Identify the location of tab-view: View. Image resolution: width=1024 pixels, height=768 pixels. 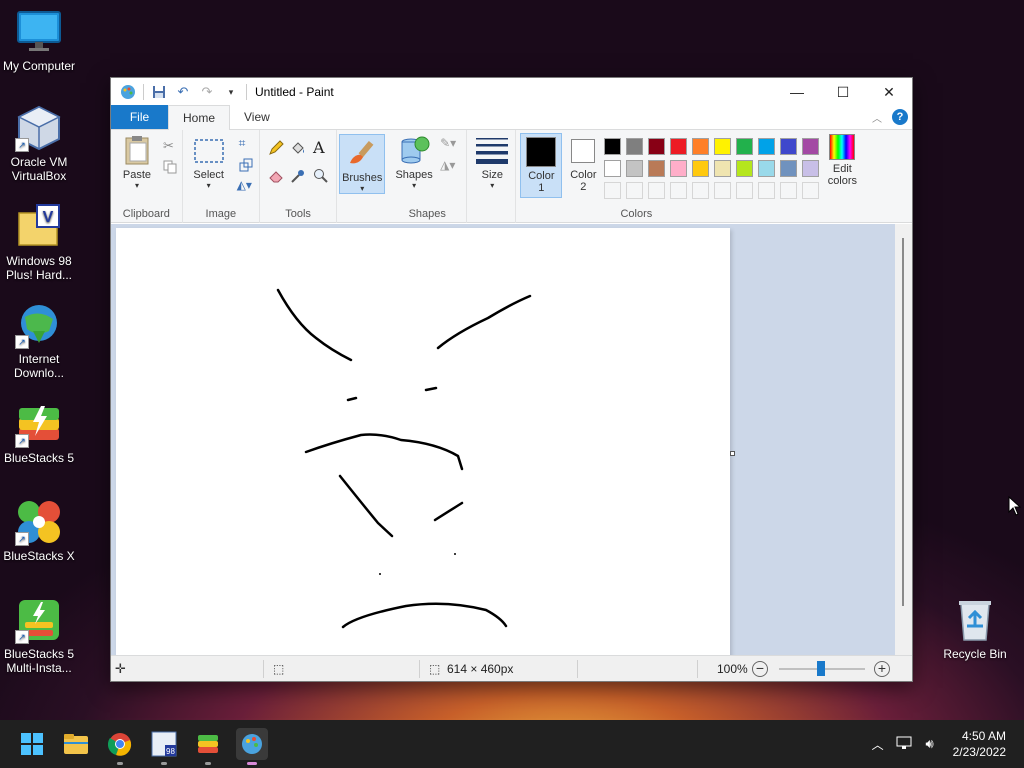
(257, 117).